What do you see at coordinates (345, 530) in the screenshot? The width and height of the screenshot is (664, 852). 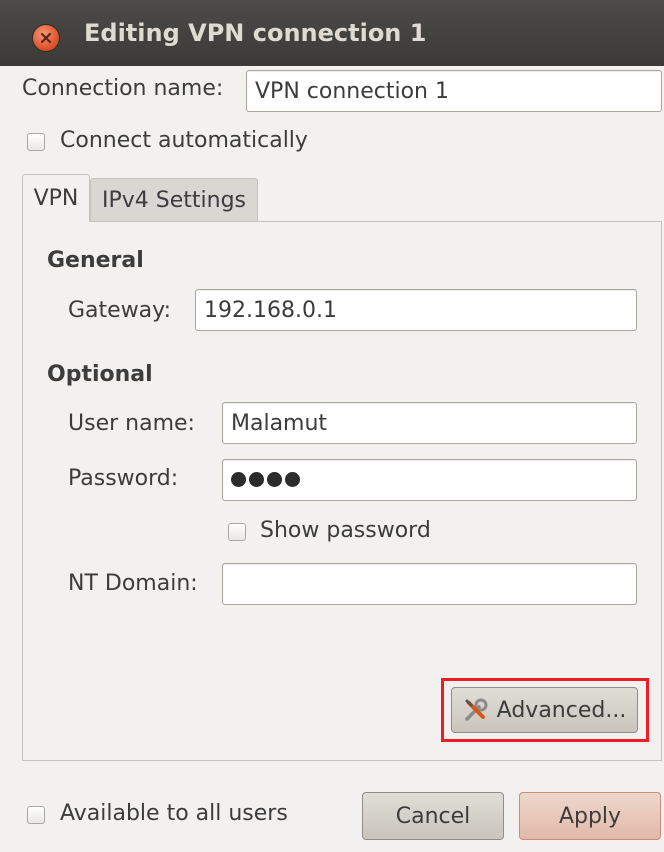 I see `show-password-label: Show password` at bounding box center [345, 530].